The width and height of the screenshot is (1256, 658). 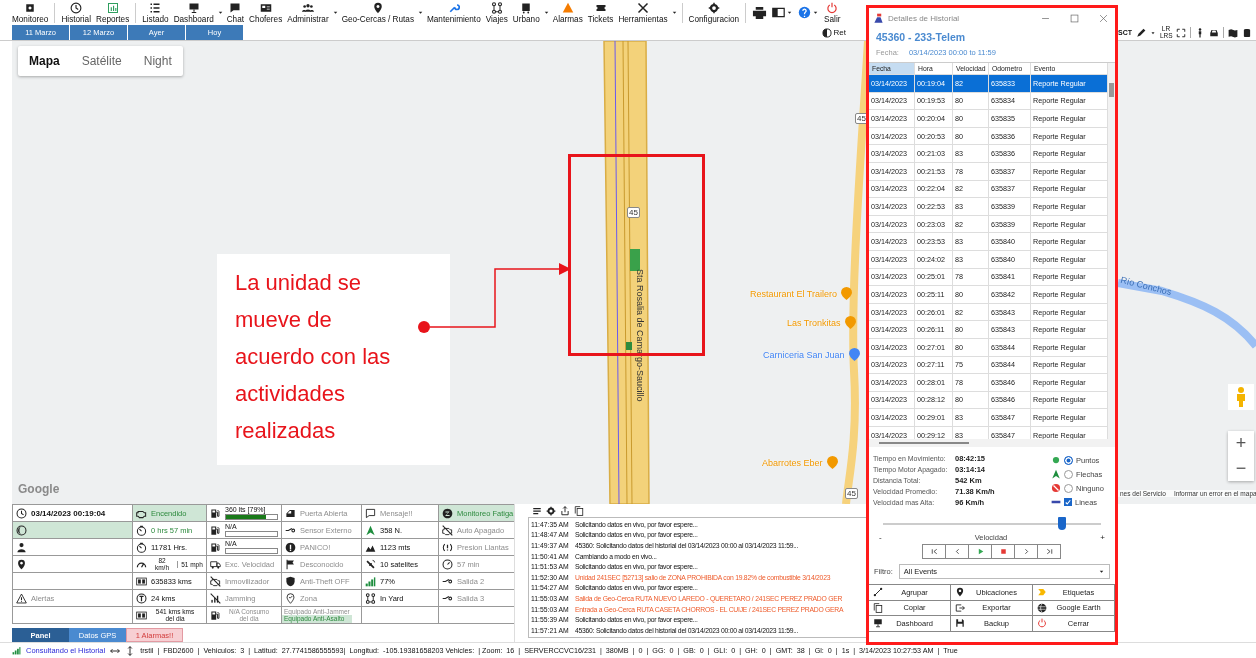 I want to click on map-icon, so click(x=1233, y=32).